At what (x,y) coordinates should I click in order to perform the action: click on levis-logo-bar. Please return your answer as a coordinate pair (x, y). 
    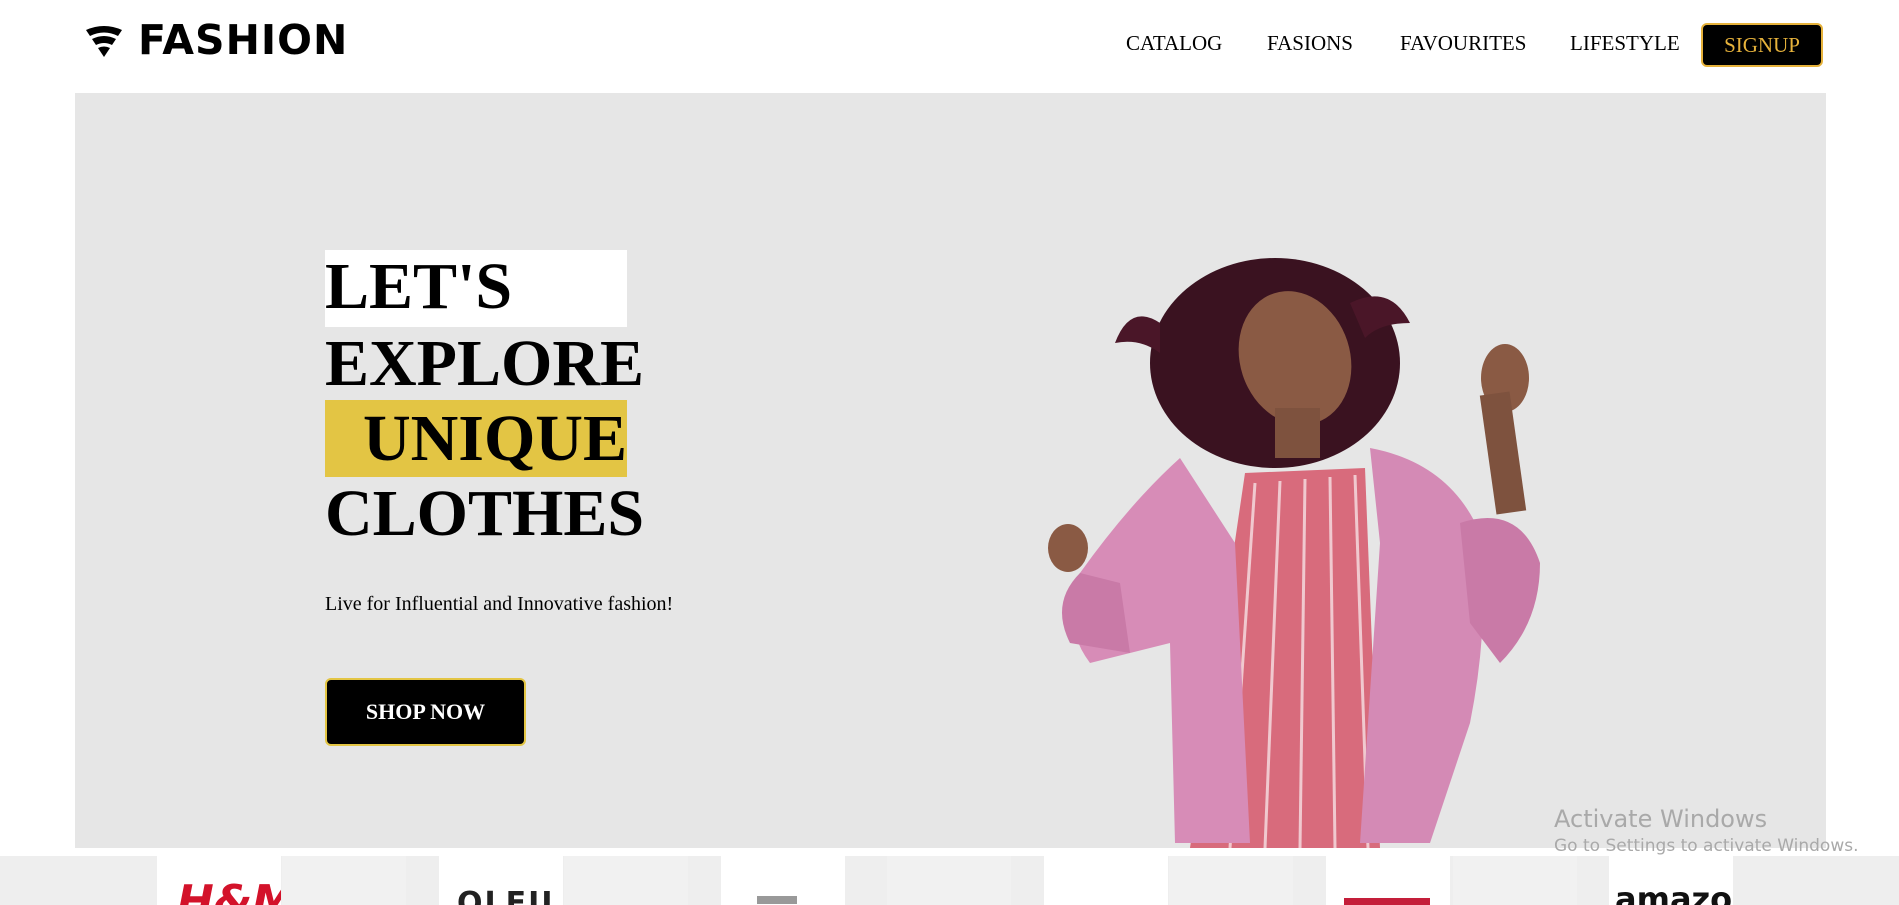
    Looking at the image, I should click on (1387, 901).